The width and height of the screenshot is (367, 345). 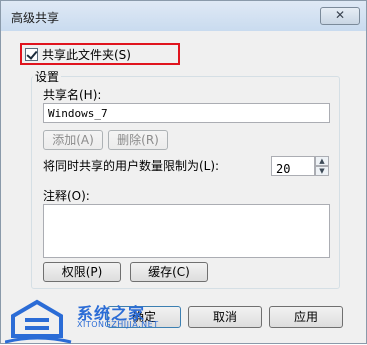 I want to click on comment-textarea, so click(x=186, y=231).